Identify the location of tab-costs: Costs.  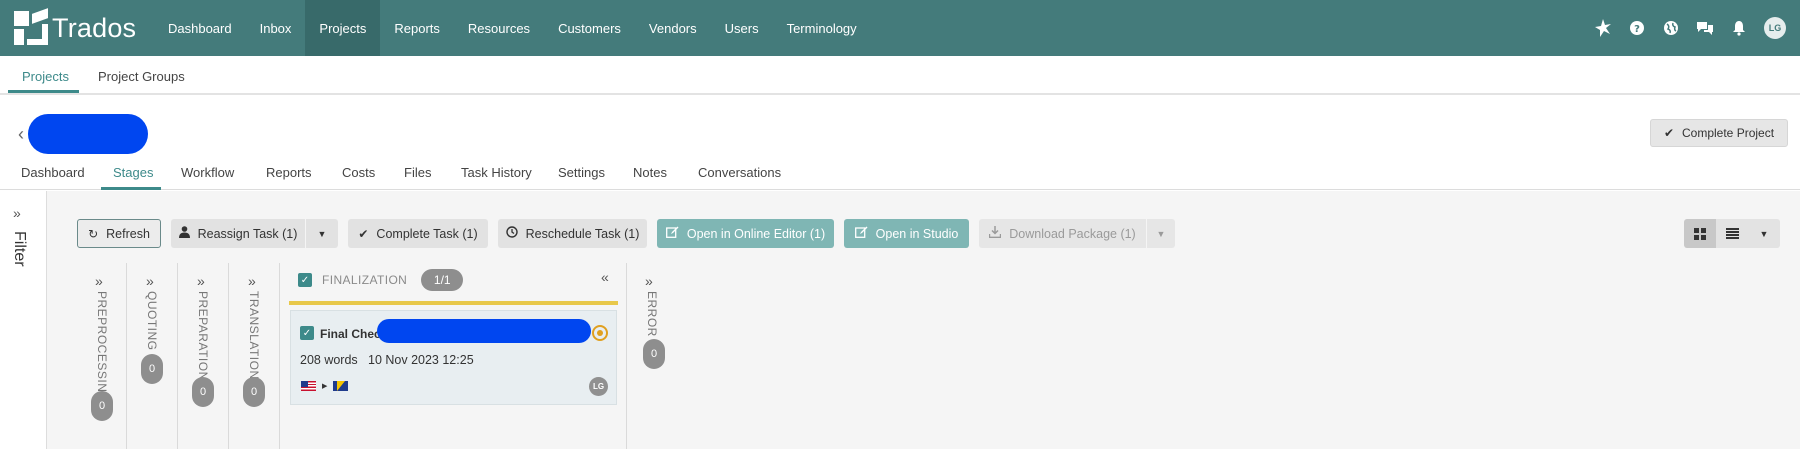
(358, 172).